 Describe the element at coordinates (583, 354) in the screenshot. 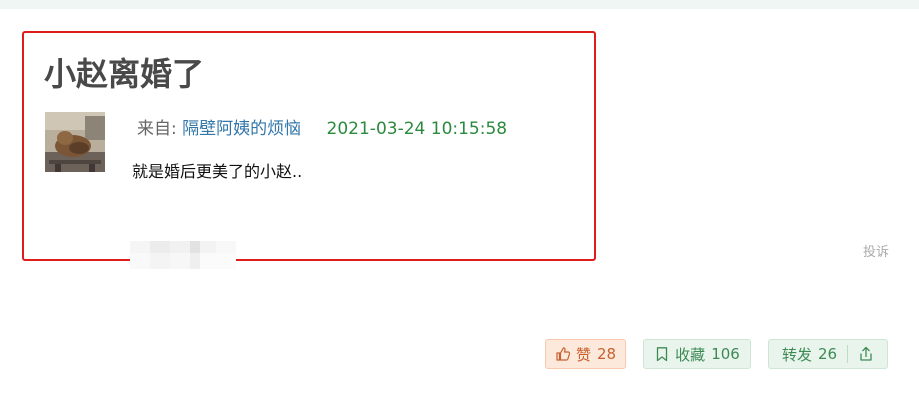

I see `like-label: 赞` at that location.